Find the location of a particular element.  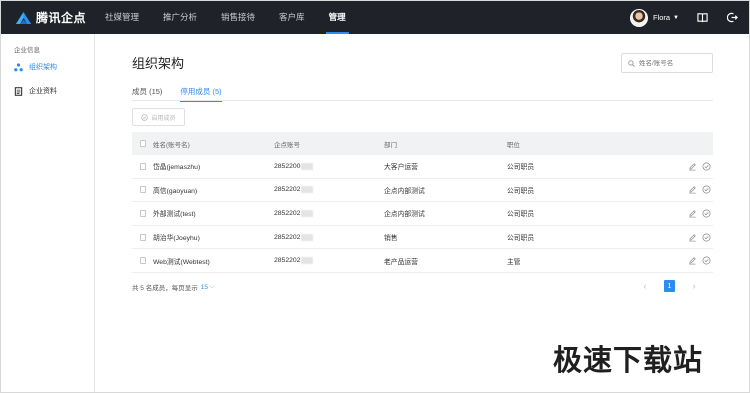

sidebar-item-company-info: 企业资料 is located at coordinates (54, 91).